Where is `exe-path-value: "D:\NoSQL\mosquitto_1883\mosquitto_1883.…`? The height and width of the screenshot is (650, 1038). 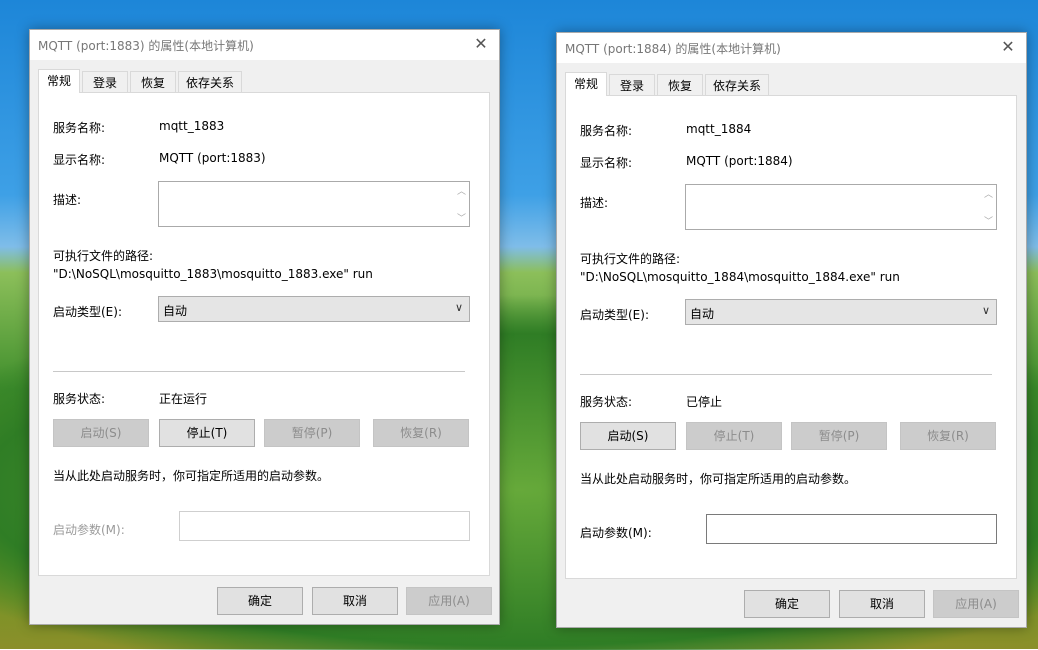
exe-path-value: "D:\NoSQL\mosquitto_1883\mosquitto_1883.… is located at coordinates (213, 274).